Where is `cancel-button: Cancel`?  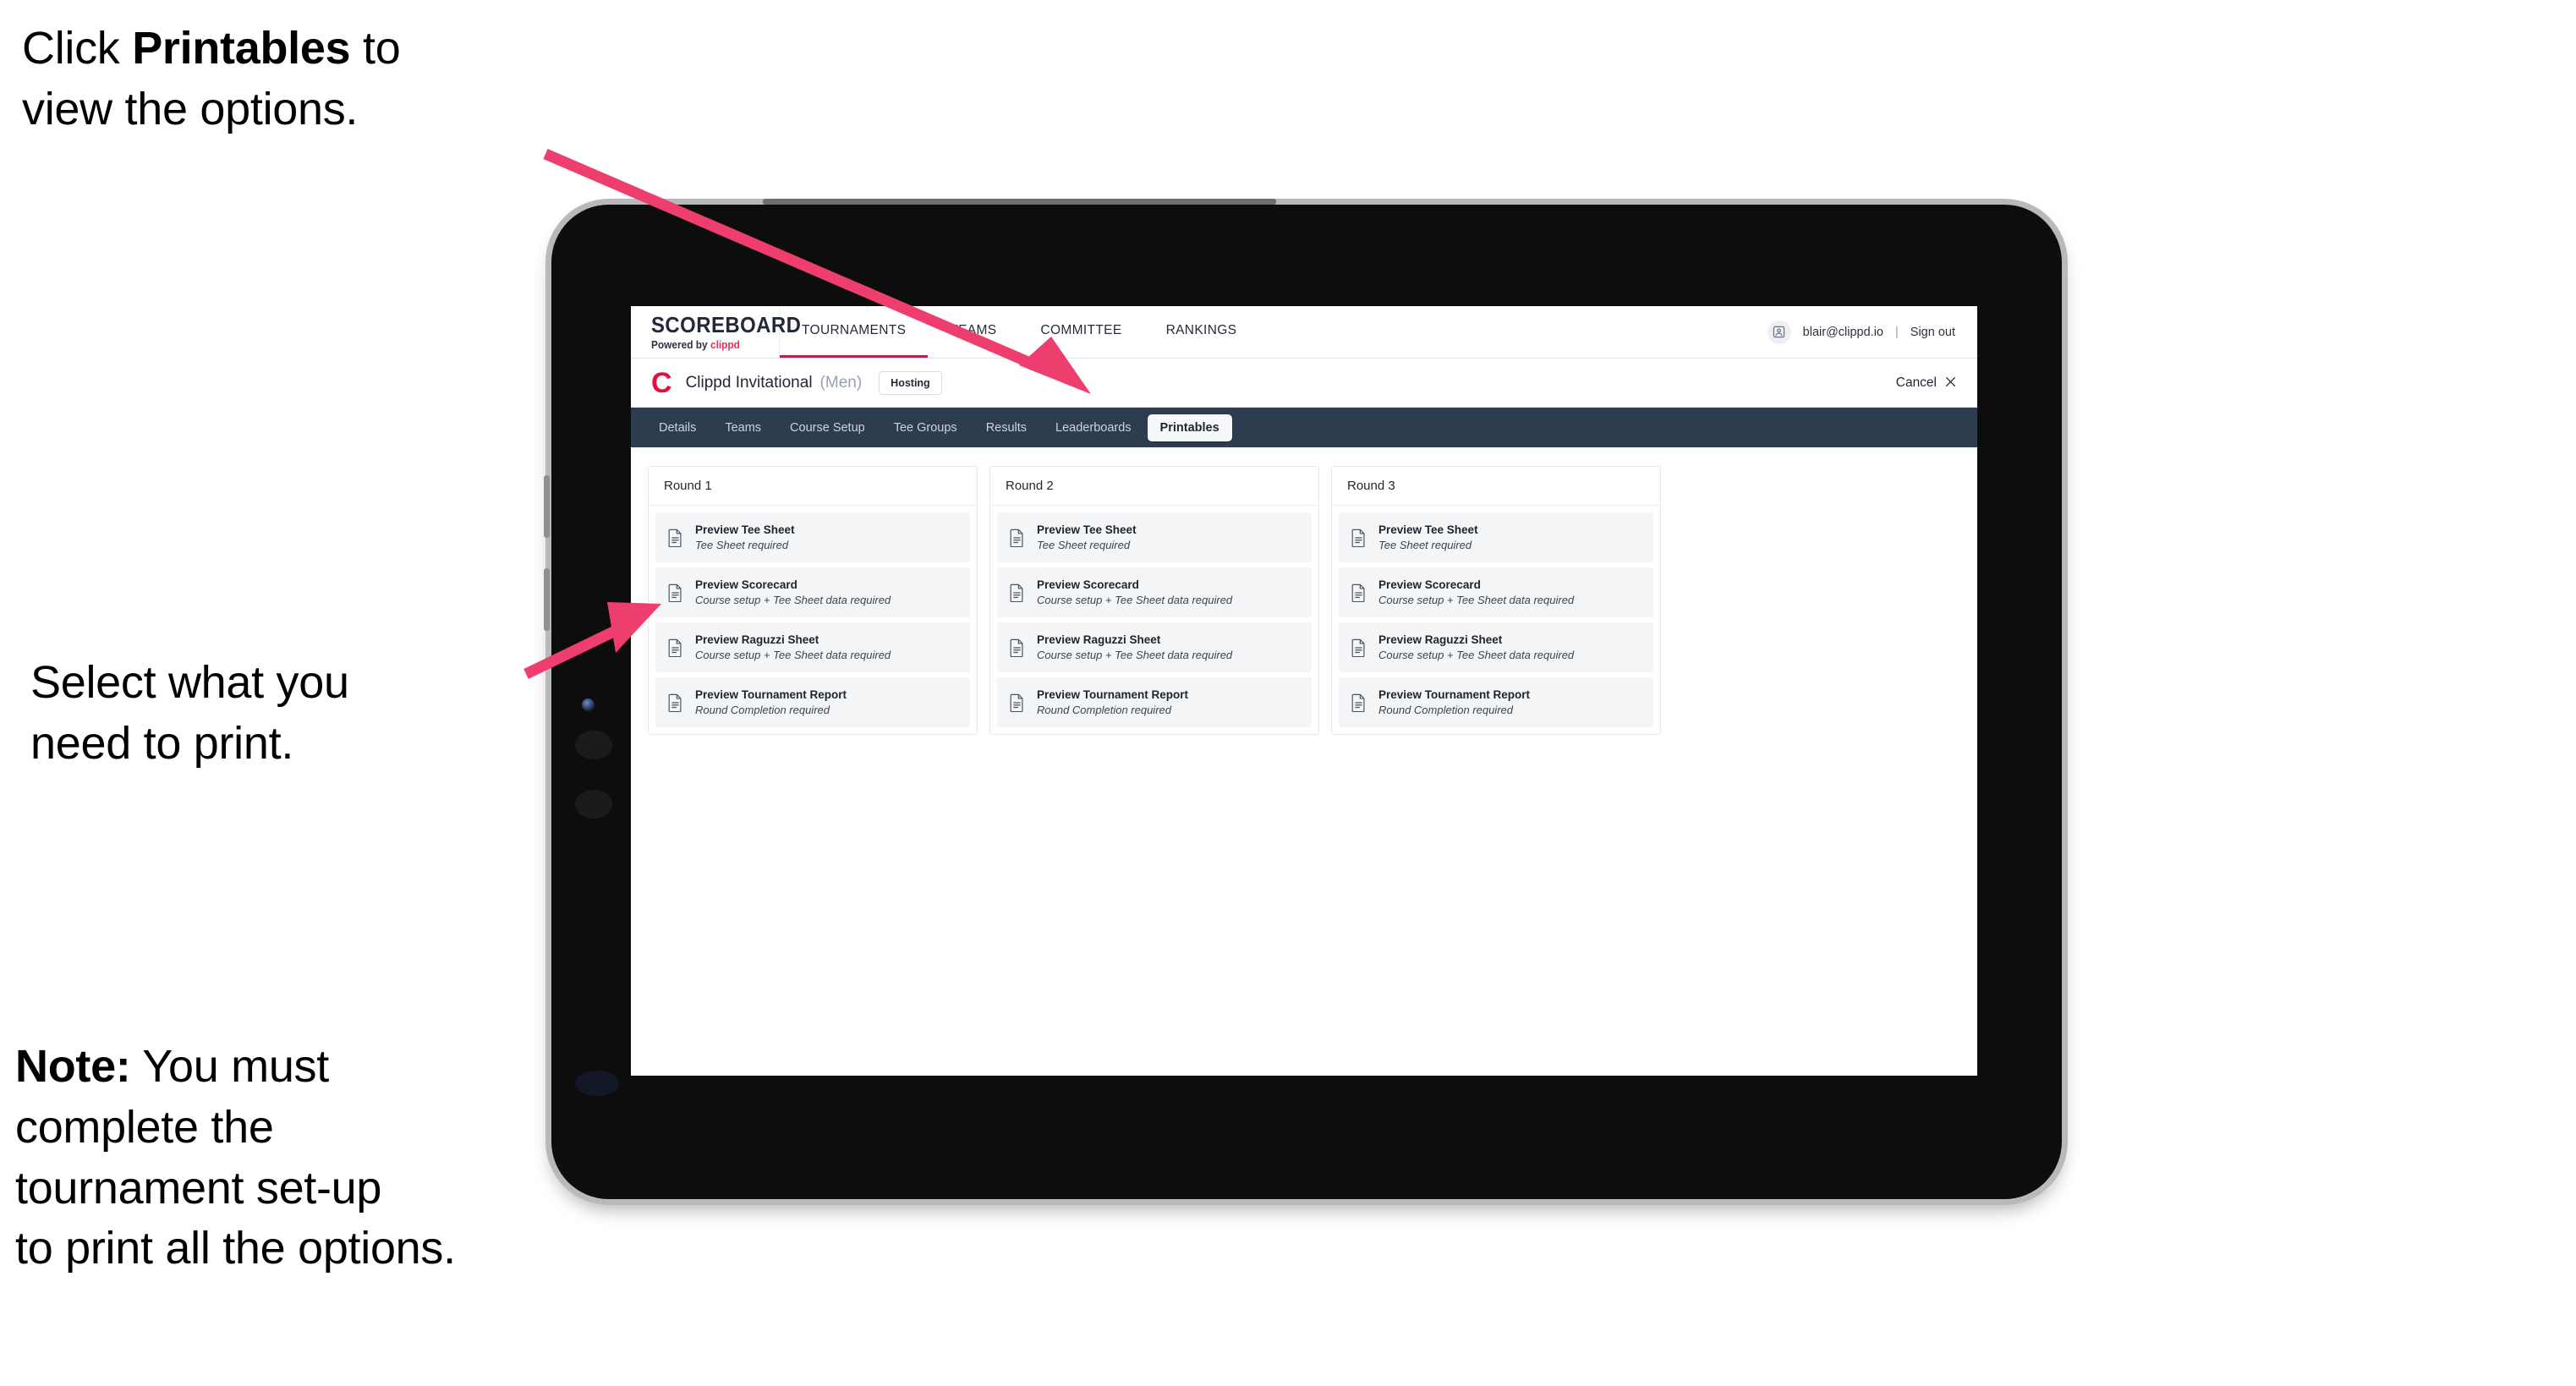 cancel-button: Cancel is located at coordinates (1926, 383).